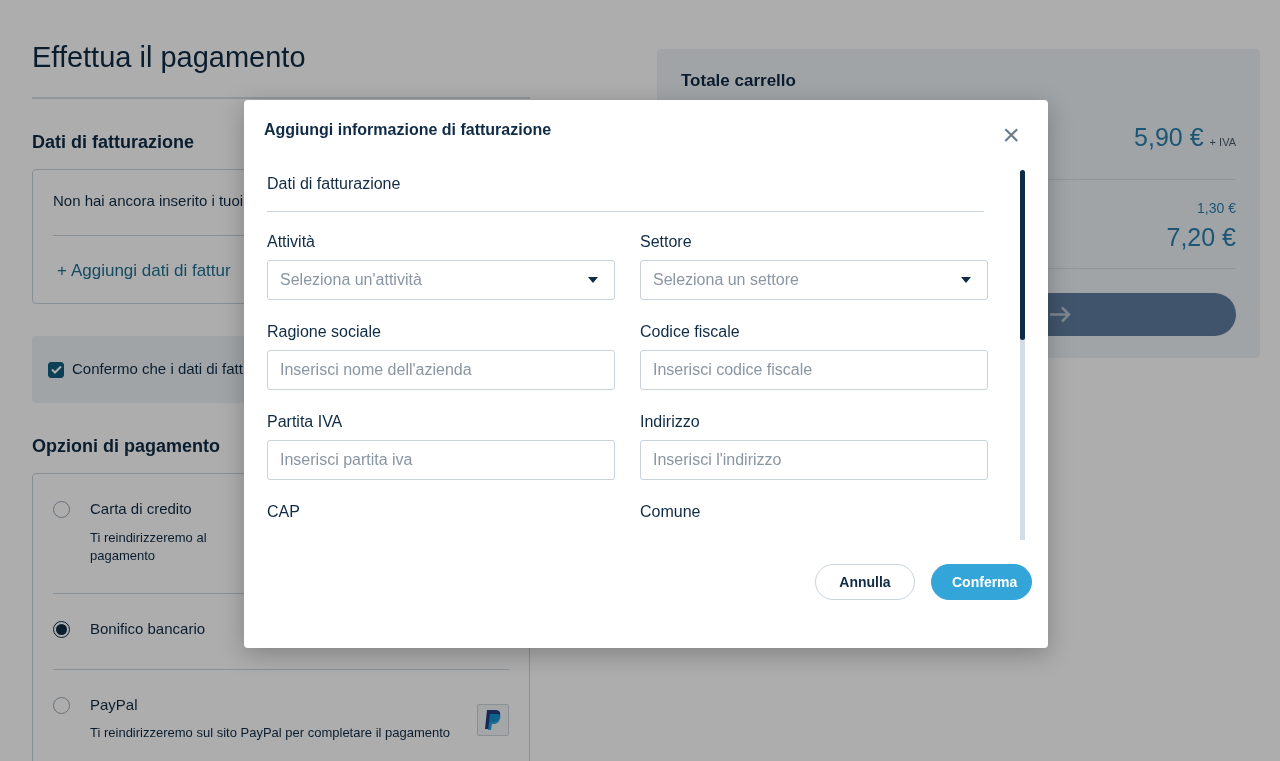 The width and height of the screenshot is (1280, 761). I want to click on arrow-icon, so click(1060, 315).